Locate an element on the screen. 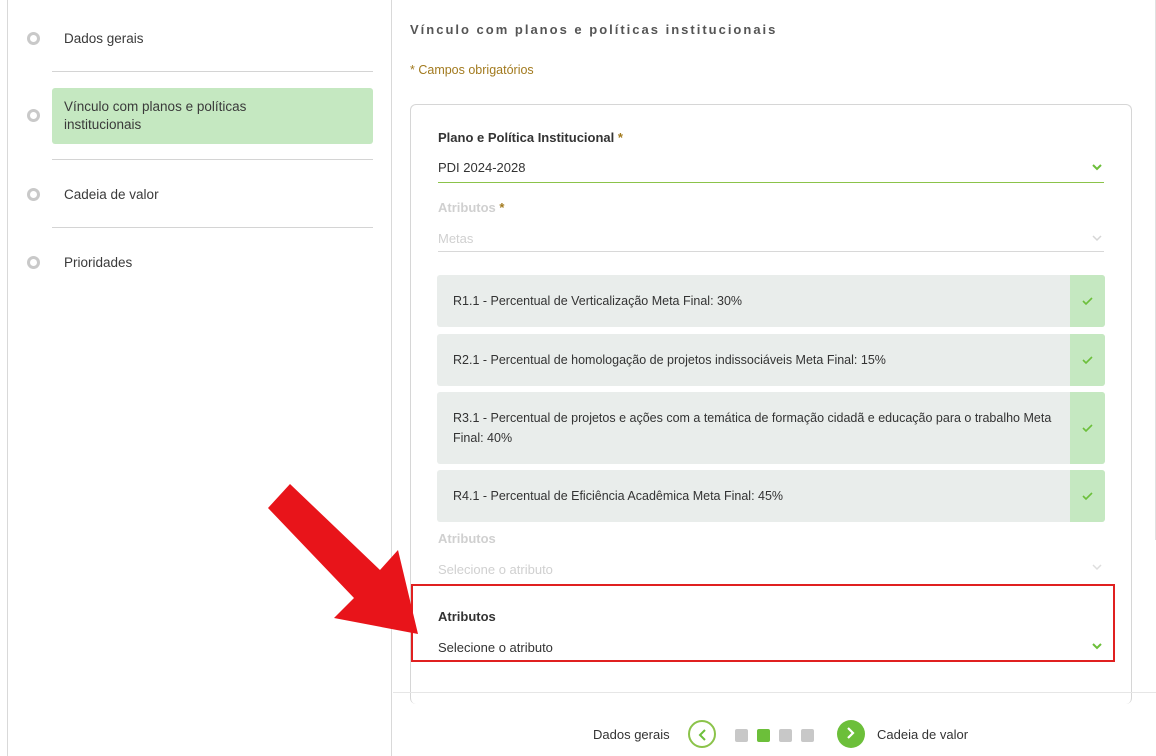 Image resolution: width=1156 pixels, height=756 pixels. footer-divider is located at coordinates (774, 692).